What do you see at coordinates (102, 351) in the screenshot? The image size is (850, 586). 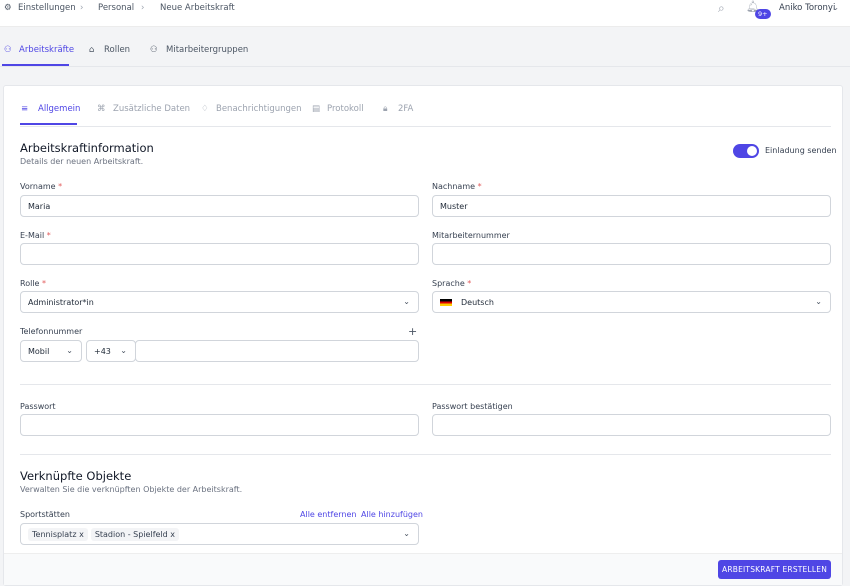 I see `phone-prefix-value: +43` at bounding box center [102, 351].